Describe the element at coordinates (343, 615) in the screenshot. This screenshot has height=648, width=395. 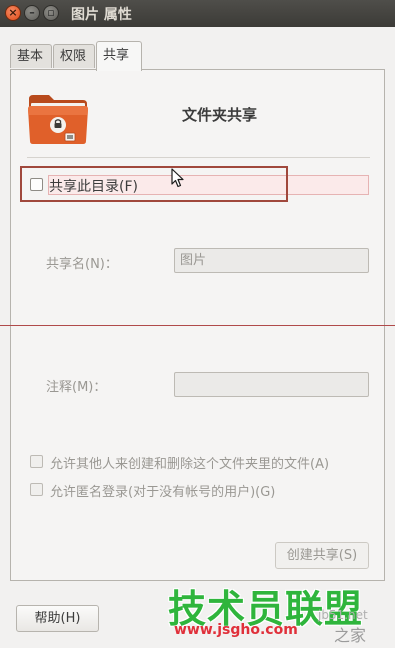
I see `watermark-partial-site: jb51.net` at that location.